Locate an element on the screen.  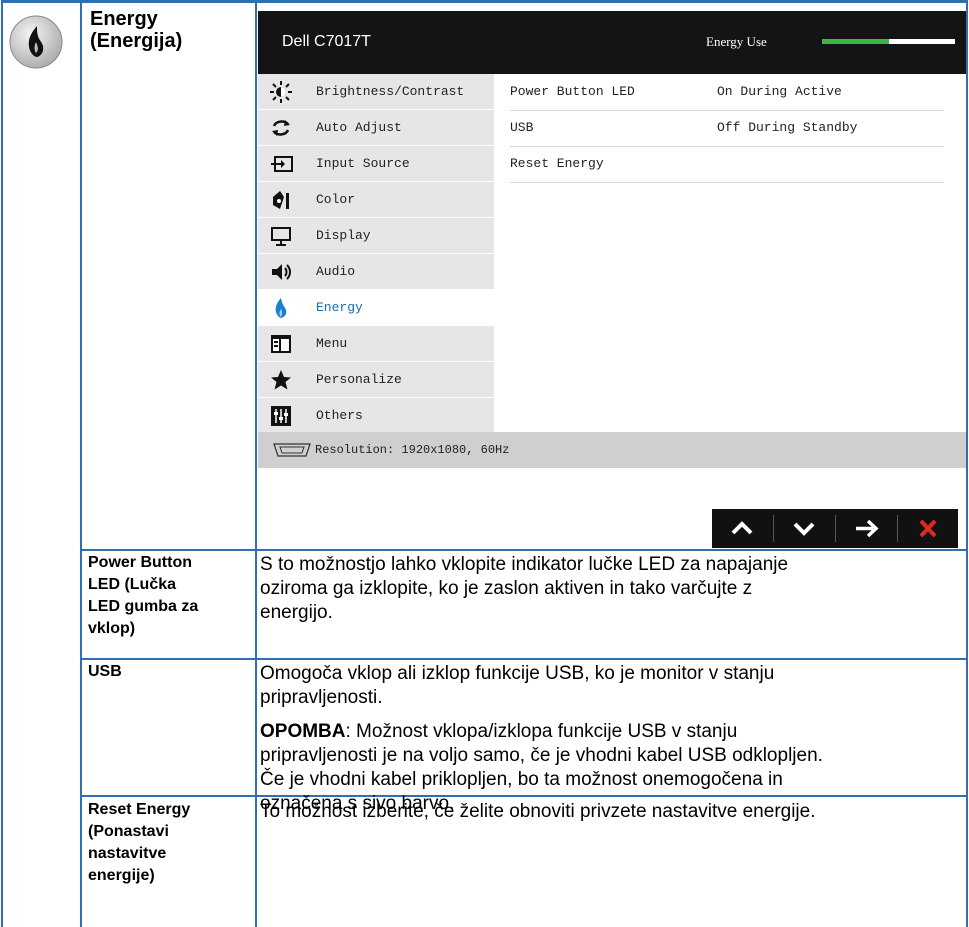
osd-nav-buttons is located at coordinates (835, 528).